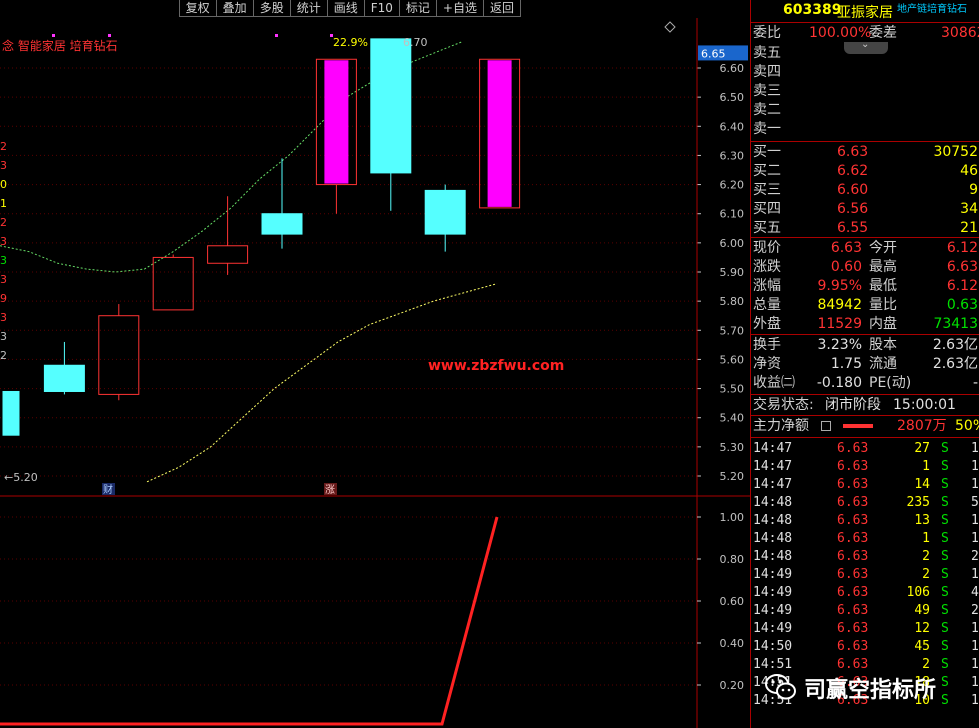 The image size is (979, 728). What do you see at coordinates (382, 8) in the screenshot?
I see `toolbar-button-5: F10` at bounding box center [382, 8].